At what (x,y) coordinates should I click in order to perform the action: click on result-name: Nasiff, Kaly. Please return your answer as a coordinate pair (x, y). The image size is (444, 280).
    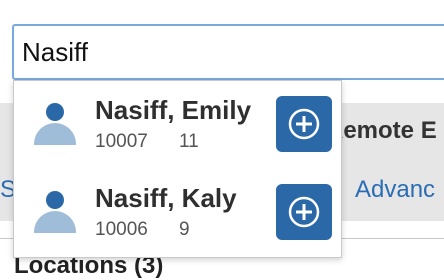
    Looking at the image, I should click on (166, 198).